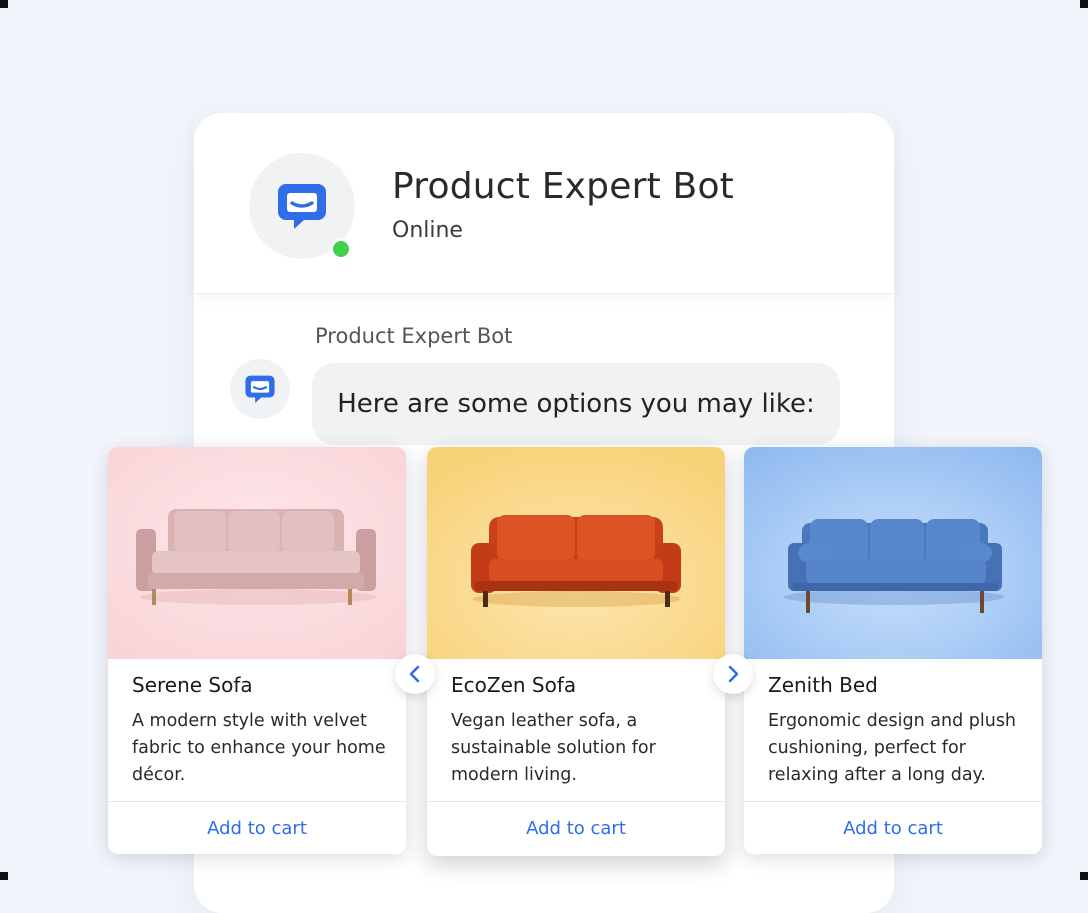 This screenshot has height=913, width=1088. I want to click on carousel-prev-button, so click(415, 674).